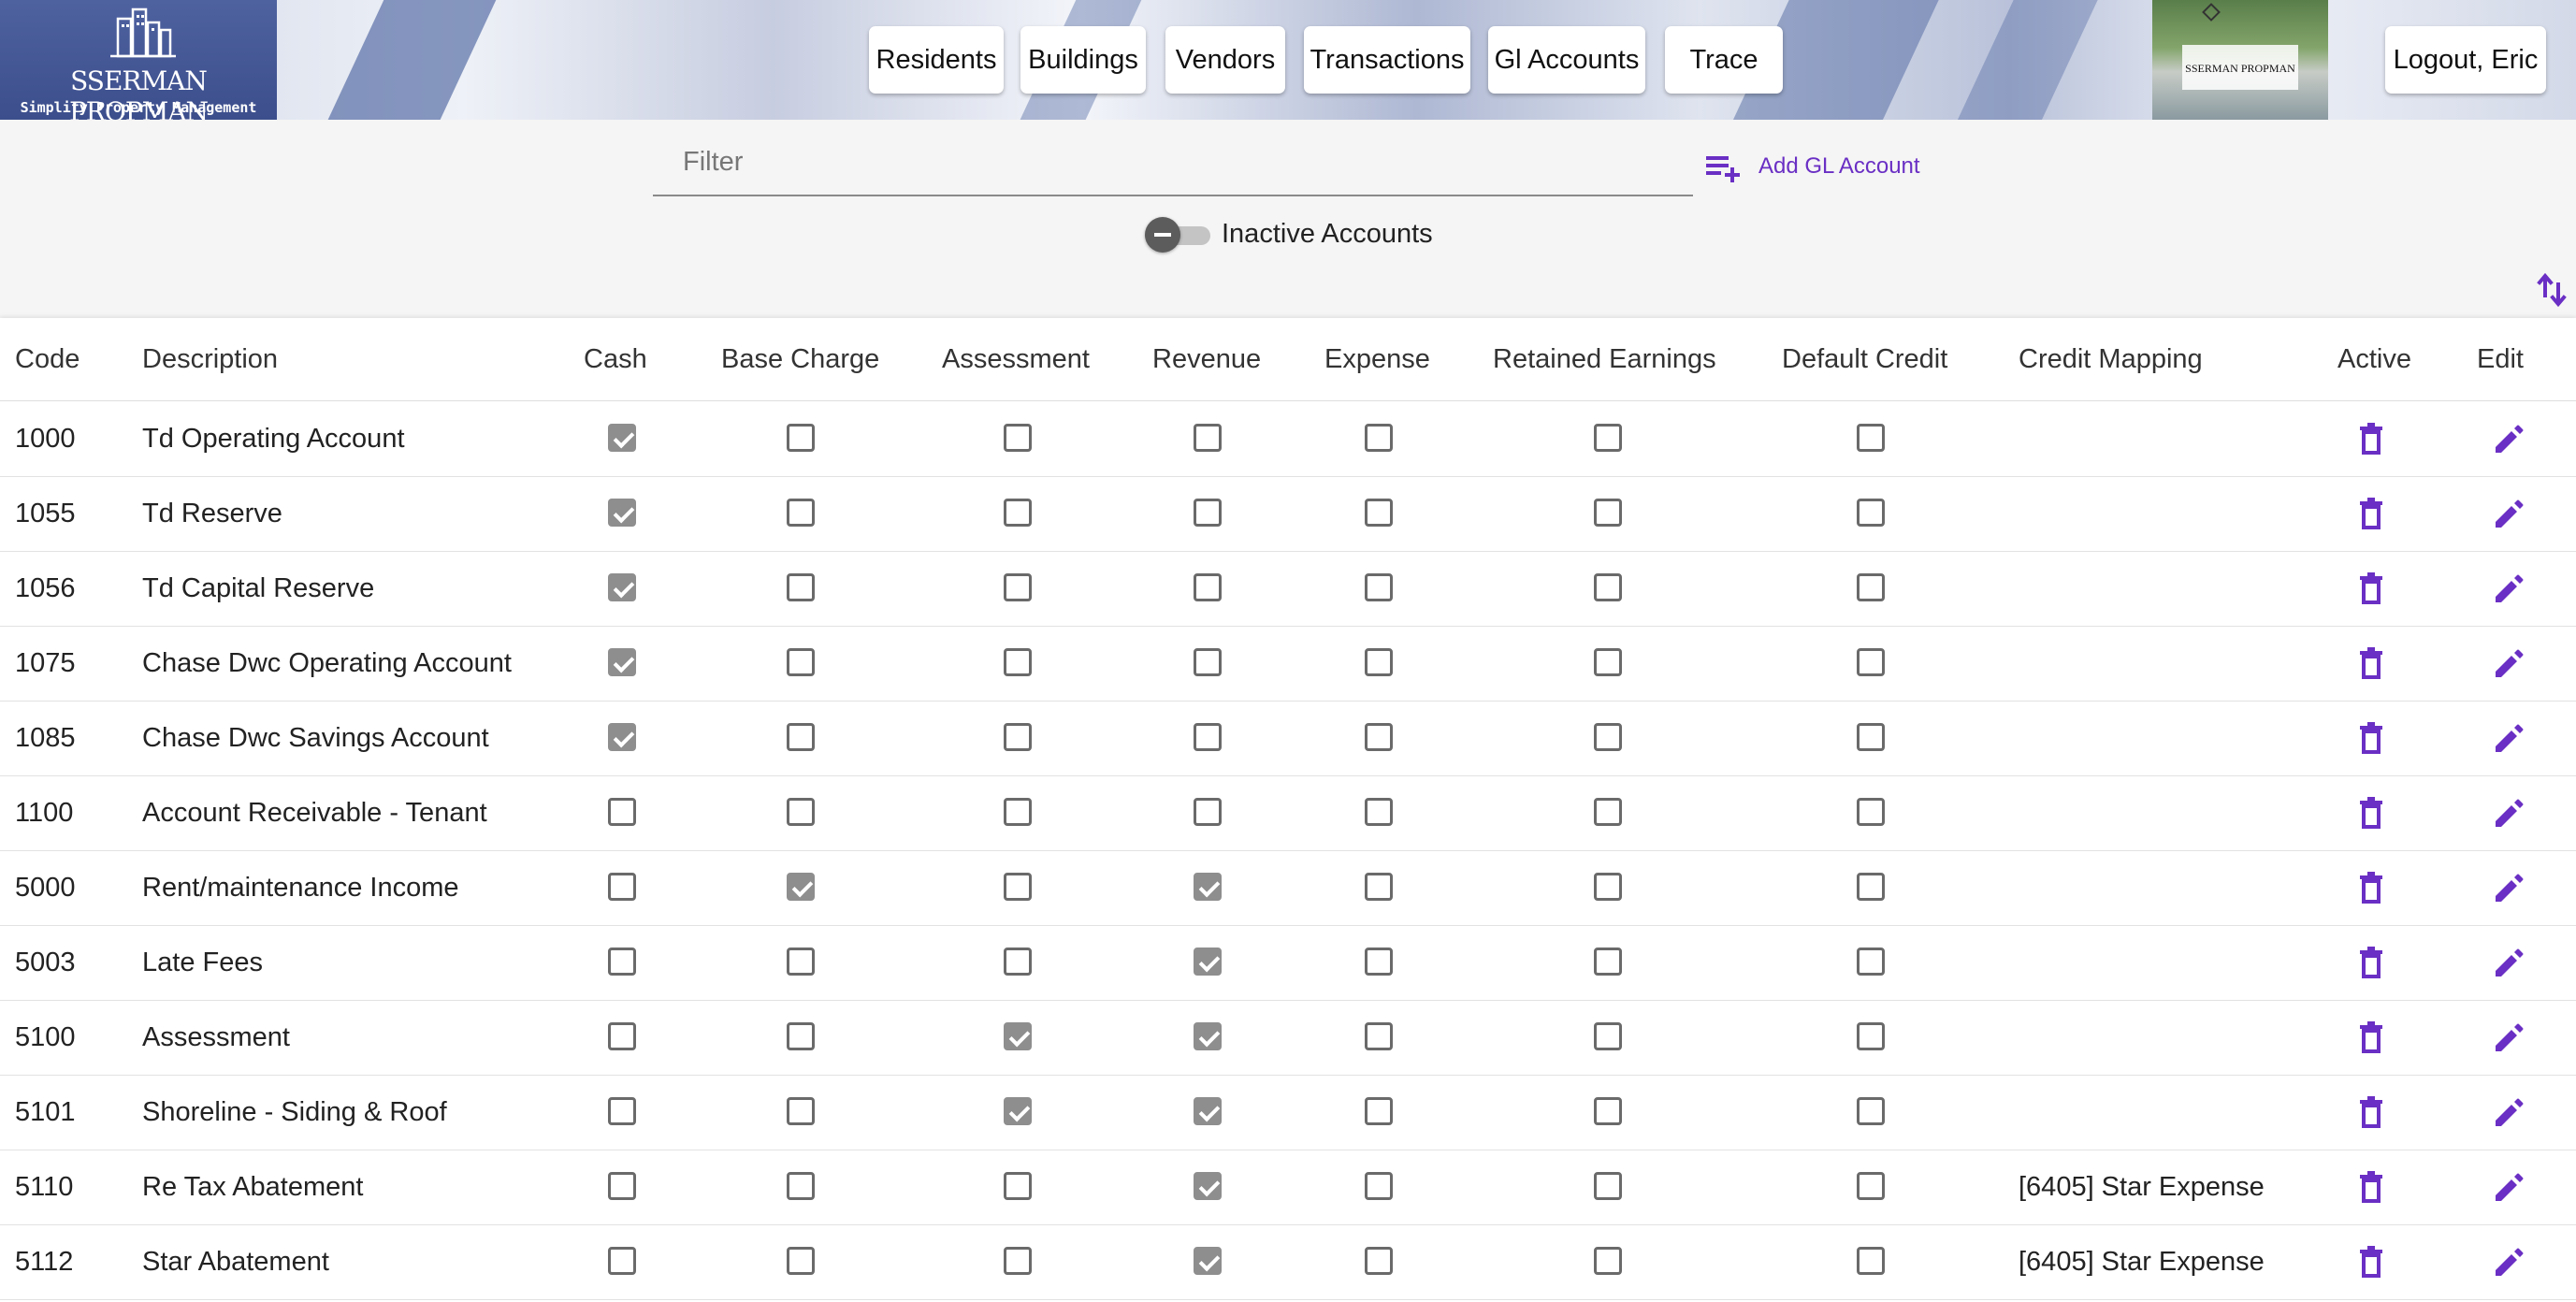 The width and height of the screenshot is (2576, 1302). I want to click on inactive-accounts-toggle, so click(1179, 234).